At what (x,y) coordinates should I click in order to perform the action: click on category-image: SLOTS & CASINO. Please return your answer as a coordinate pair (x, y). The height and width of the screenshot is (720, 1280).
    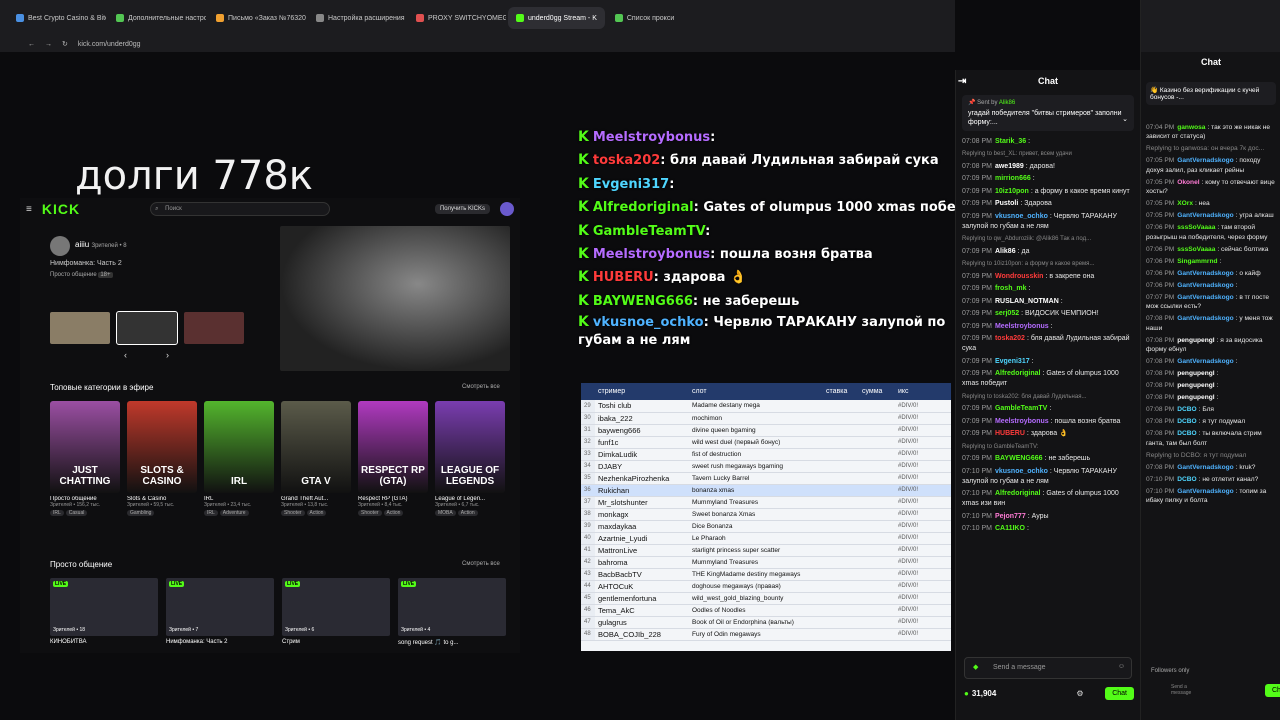
    Looking at the image, I should click on (162, 447).